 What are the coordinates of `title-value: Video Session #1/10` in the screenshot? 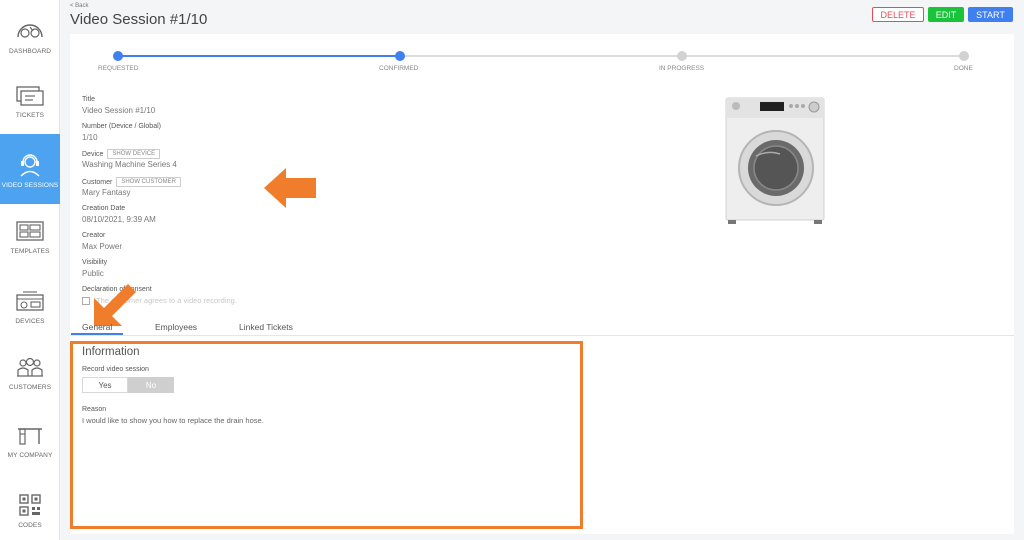 It's located at (119, 110).